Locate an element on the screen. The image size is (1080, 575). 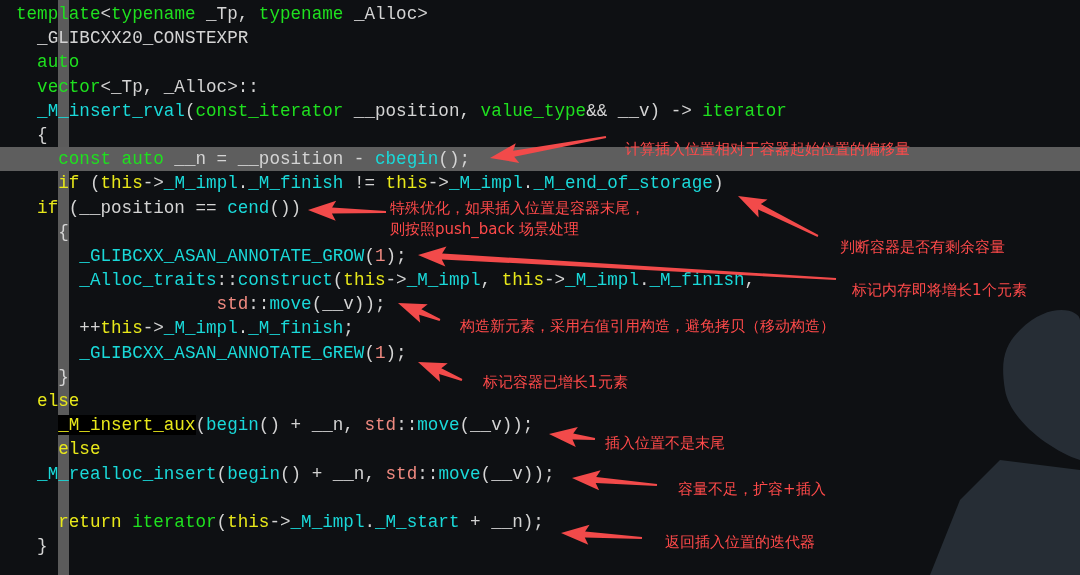
annotation-text: 判断容器是否有剩余容量 is located at coordinates (922, 247).